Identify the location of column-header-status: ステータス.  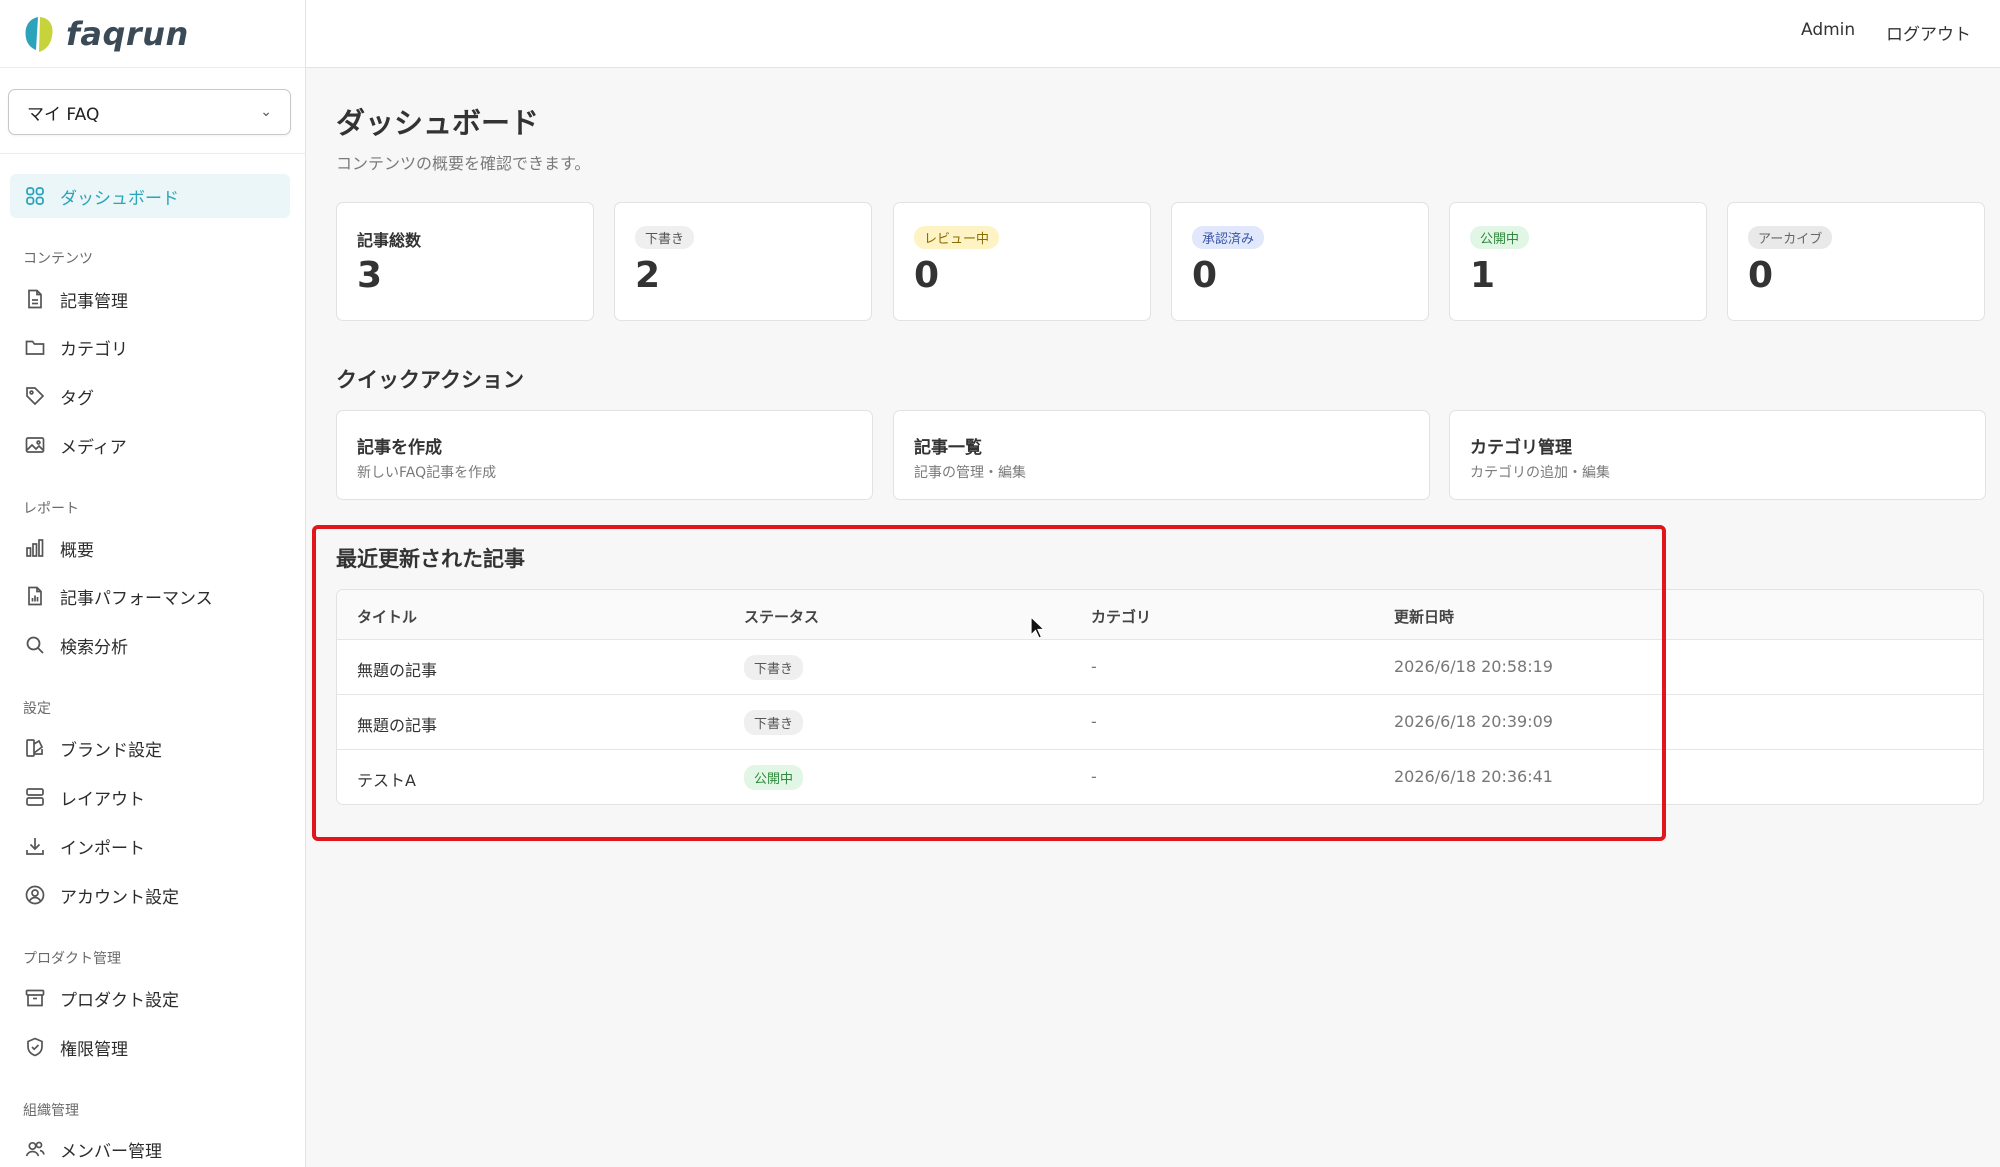
(782, 617).